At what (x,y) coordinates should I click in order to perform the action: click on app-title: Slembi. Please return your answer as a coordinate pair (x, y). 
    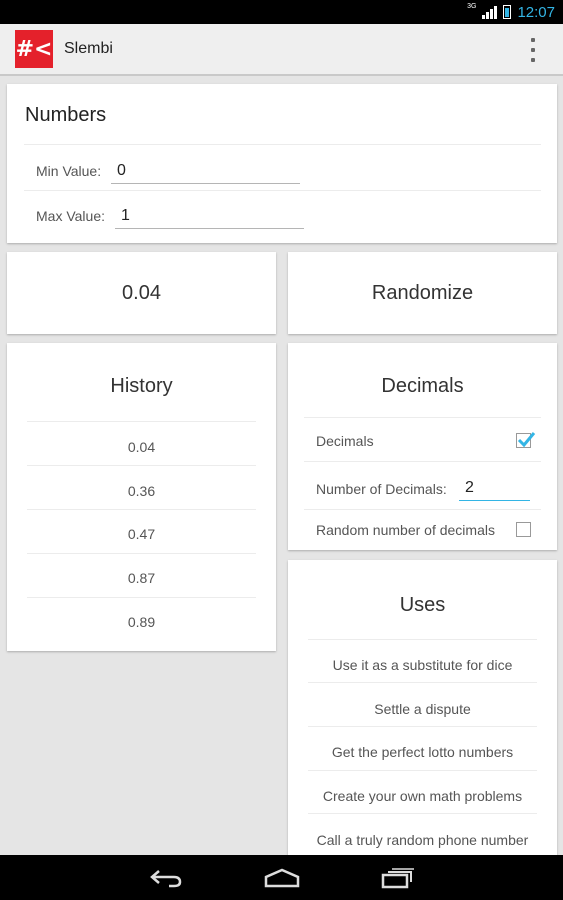
    Looking at the image, I should click on (88, 48).